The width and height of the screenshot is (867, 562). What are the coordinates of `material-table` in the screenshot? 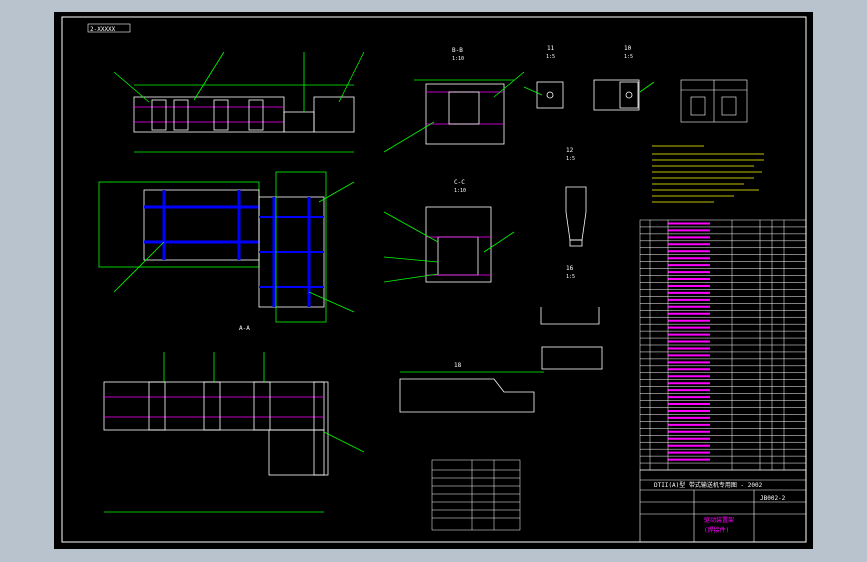 It's located at (476, 495).